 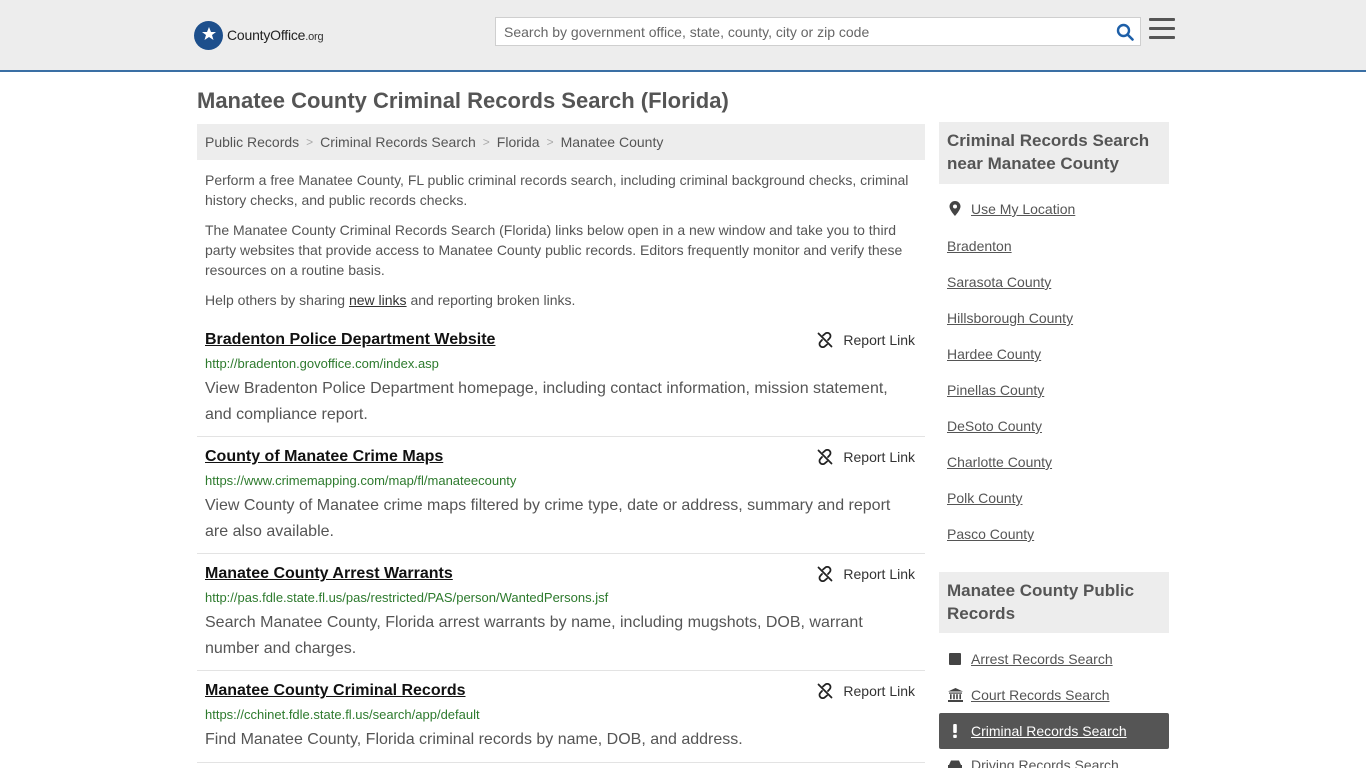 I want to click on logo-emblem-icon, so click(x=208, y=35).